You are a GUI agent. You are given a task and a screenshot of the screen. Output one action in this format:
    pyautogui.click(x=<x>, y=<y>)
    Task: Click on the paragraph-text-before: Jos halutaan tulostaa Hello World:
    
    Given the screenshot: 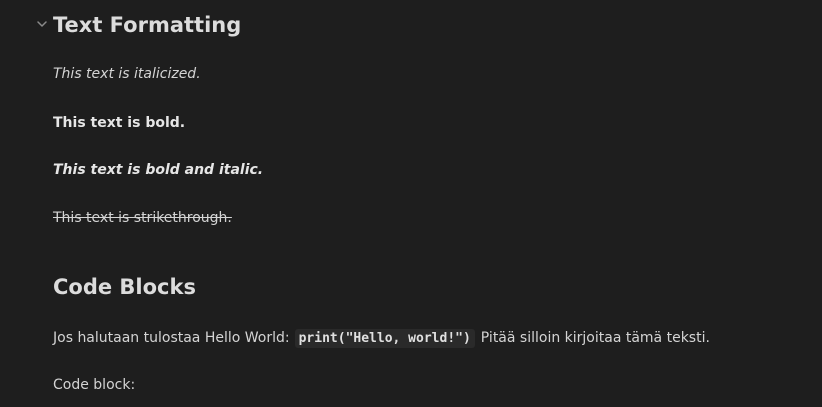 What is the action you would take?
    pyautogui.click(x=171, y=338)
    